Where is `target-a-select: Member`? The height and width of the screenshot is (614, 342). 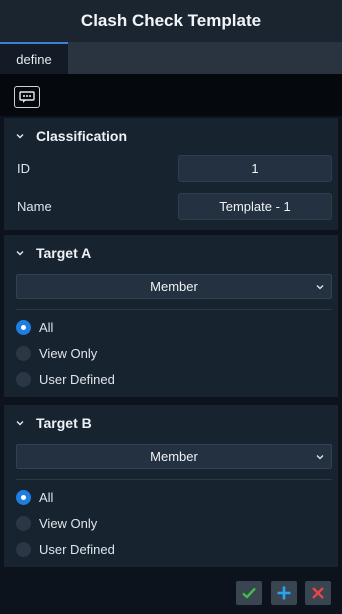 target-a-select: Member is located at coordinates (174, 286).